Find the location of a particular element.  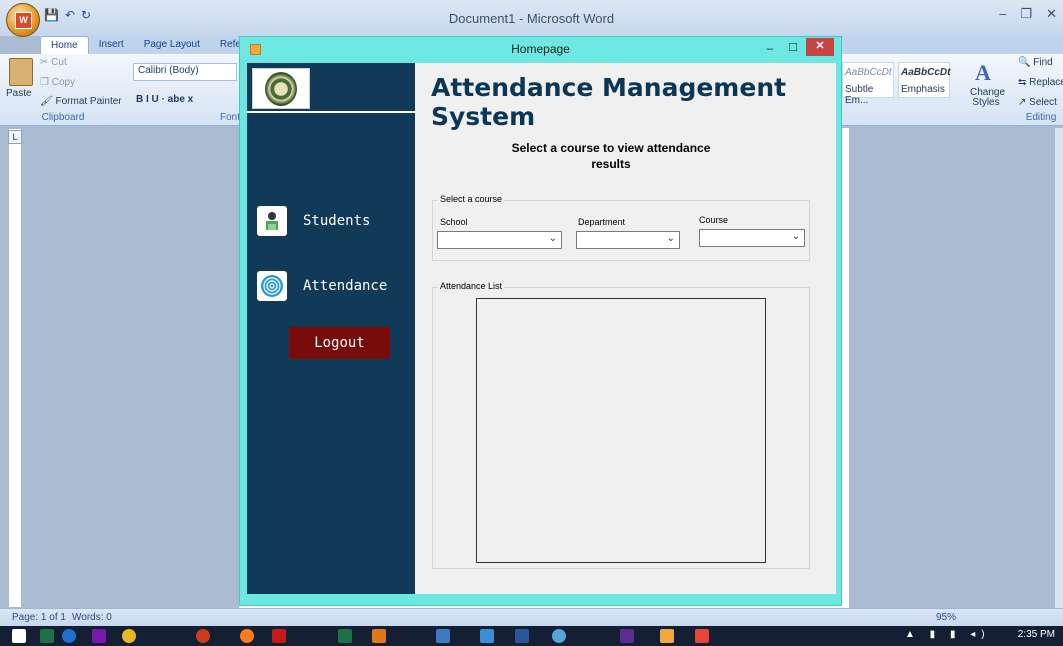

onenote-icon is located at coordinates (99, 636).